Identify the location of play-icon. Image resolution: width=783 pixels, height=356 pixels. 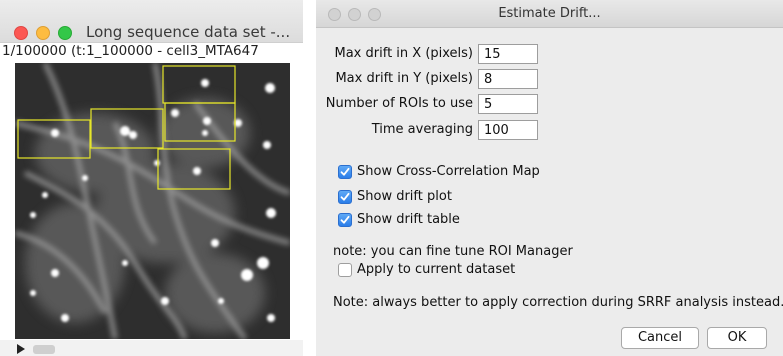
(21, 349).